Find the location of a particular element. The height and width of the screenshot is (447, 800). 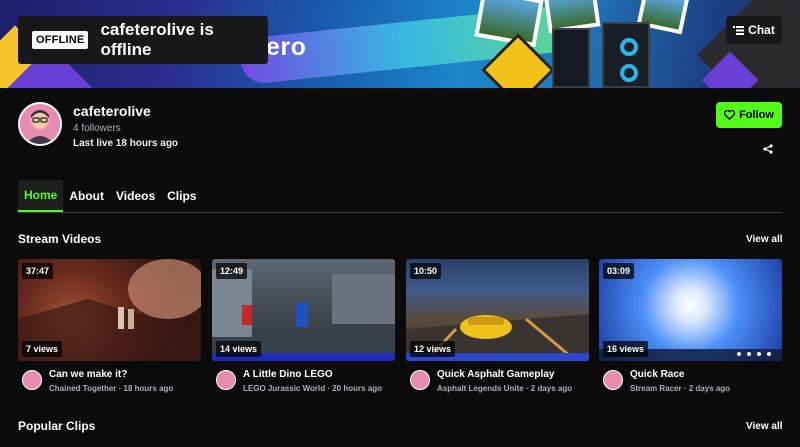

chat-button: Chat is located at coordinates (754, 30).